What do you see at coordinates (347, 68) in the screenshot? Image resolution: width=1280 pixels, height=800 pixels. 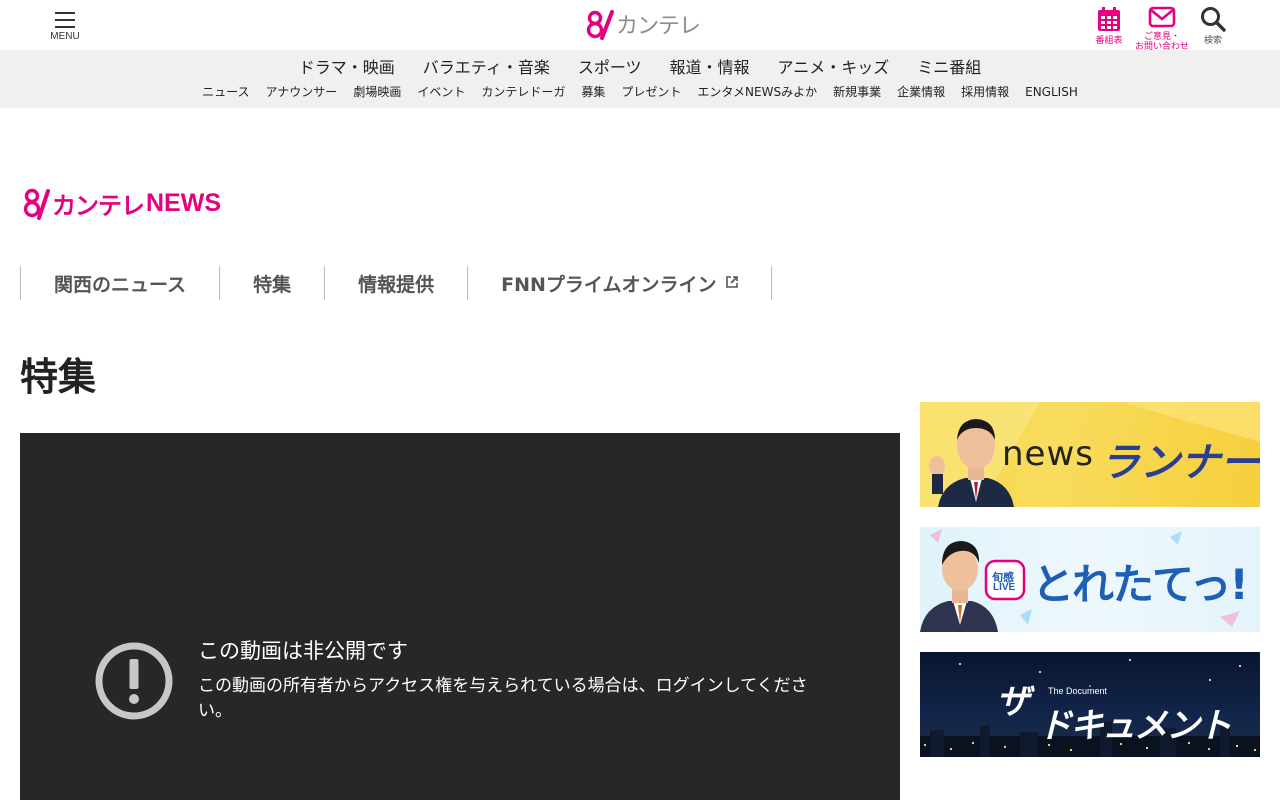 I see `nav-drama: ドラマ・映画` at bounding box center [347, 68].